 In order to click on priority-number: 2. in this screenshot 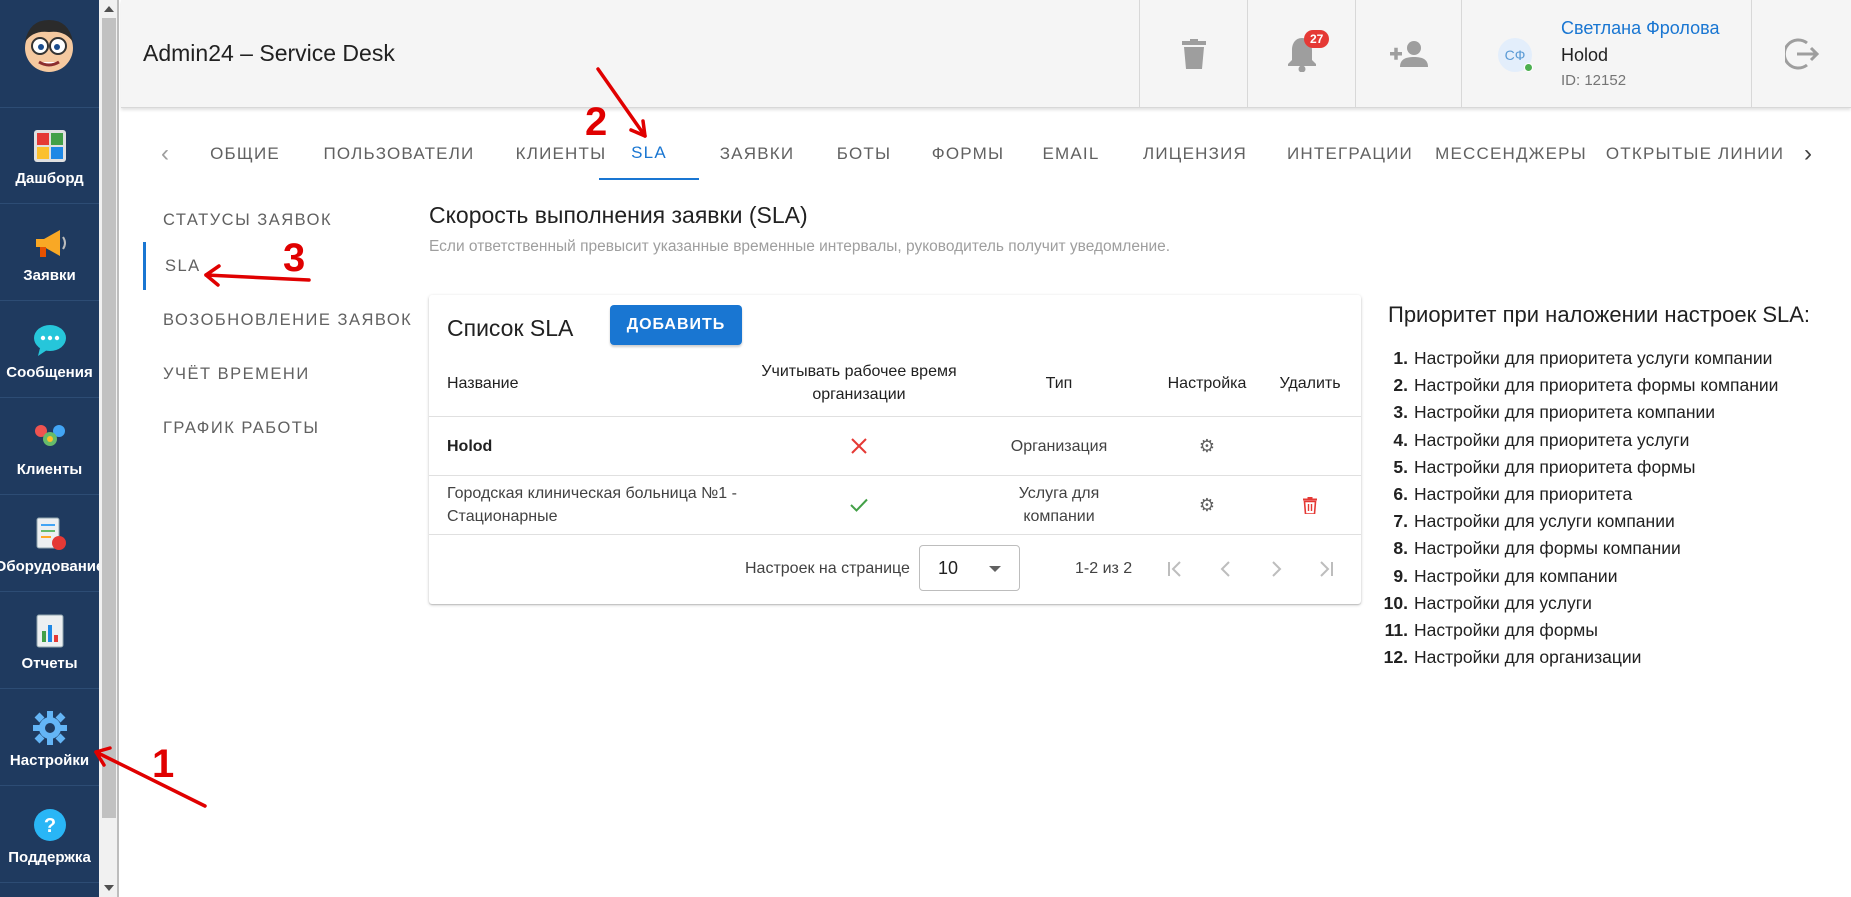, I will do `click(1400, 385)`.